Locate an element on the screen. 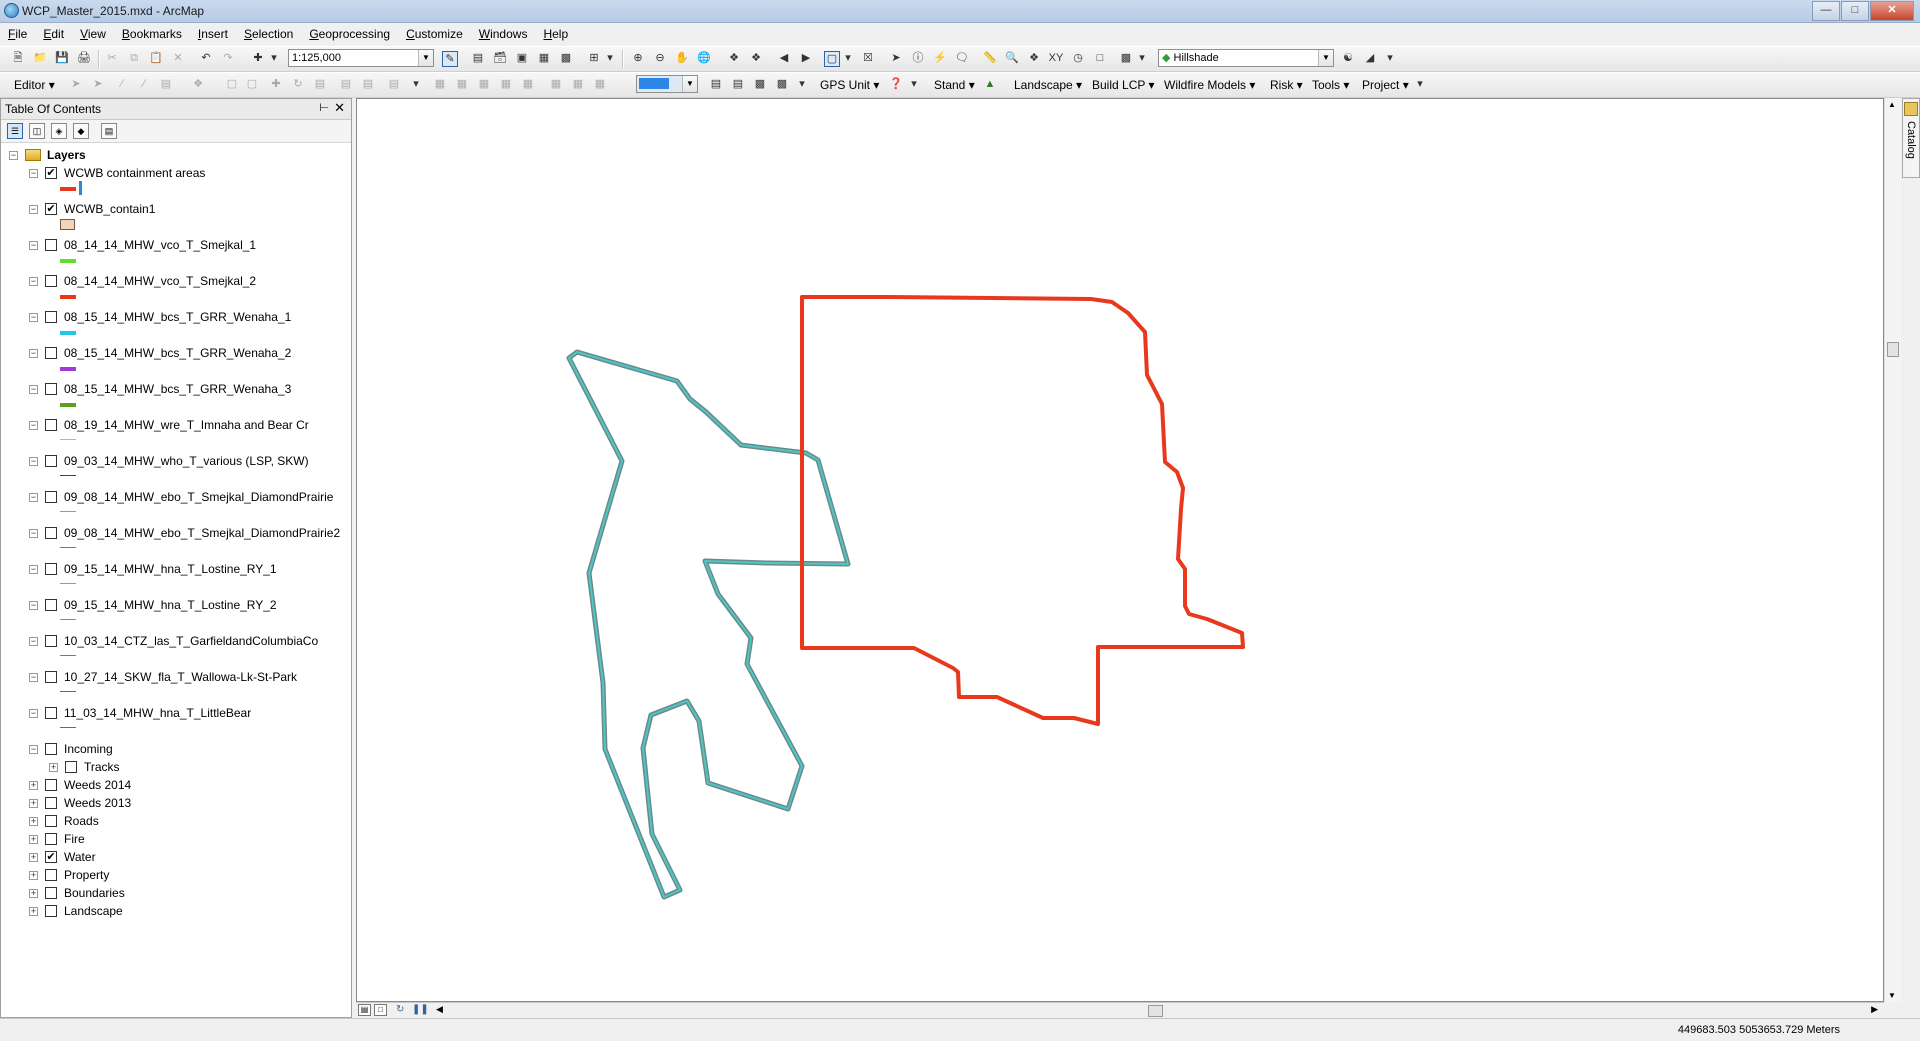 Image resolution: width=1920 pixels, height=1041 pixels. select-elements-icon: ➤ is located at coordinates (896, 59).